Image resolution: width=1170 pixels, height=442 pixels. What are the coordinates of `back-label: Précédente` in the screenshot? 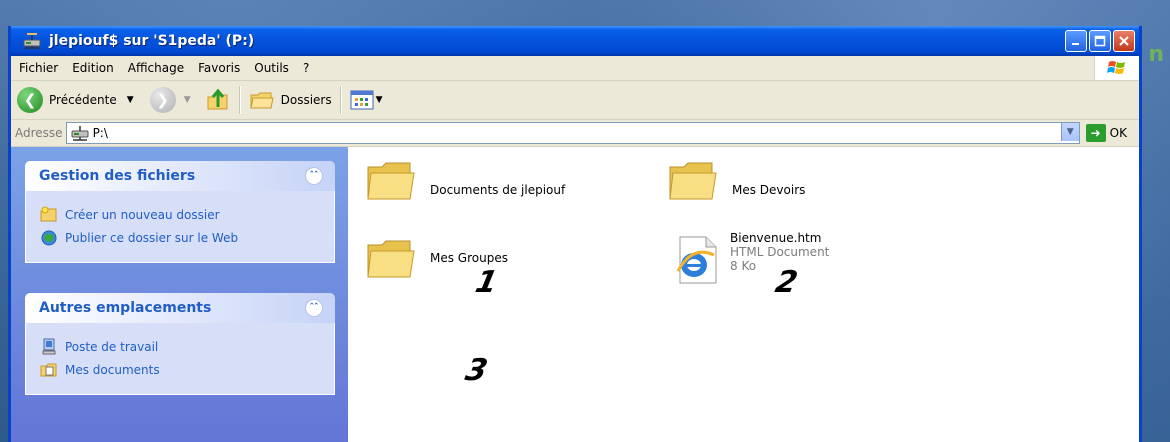 It's located at (83, 100).